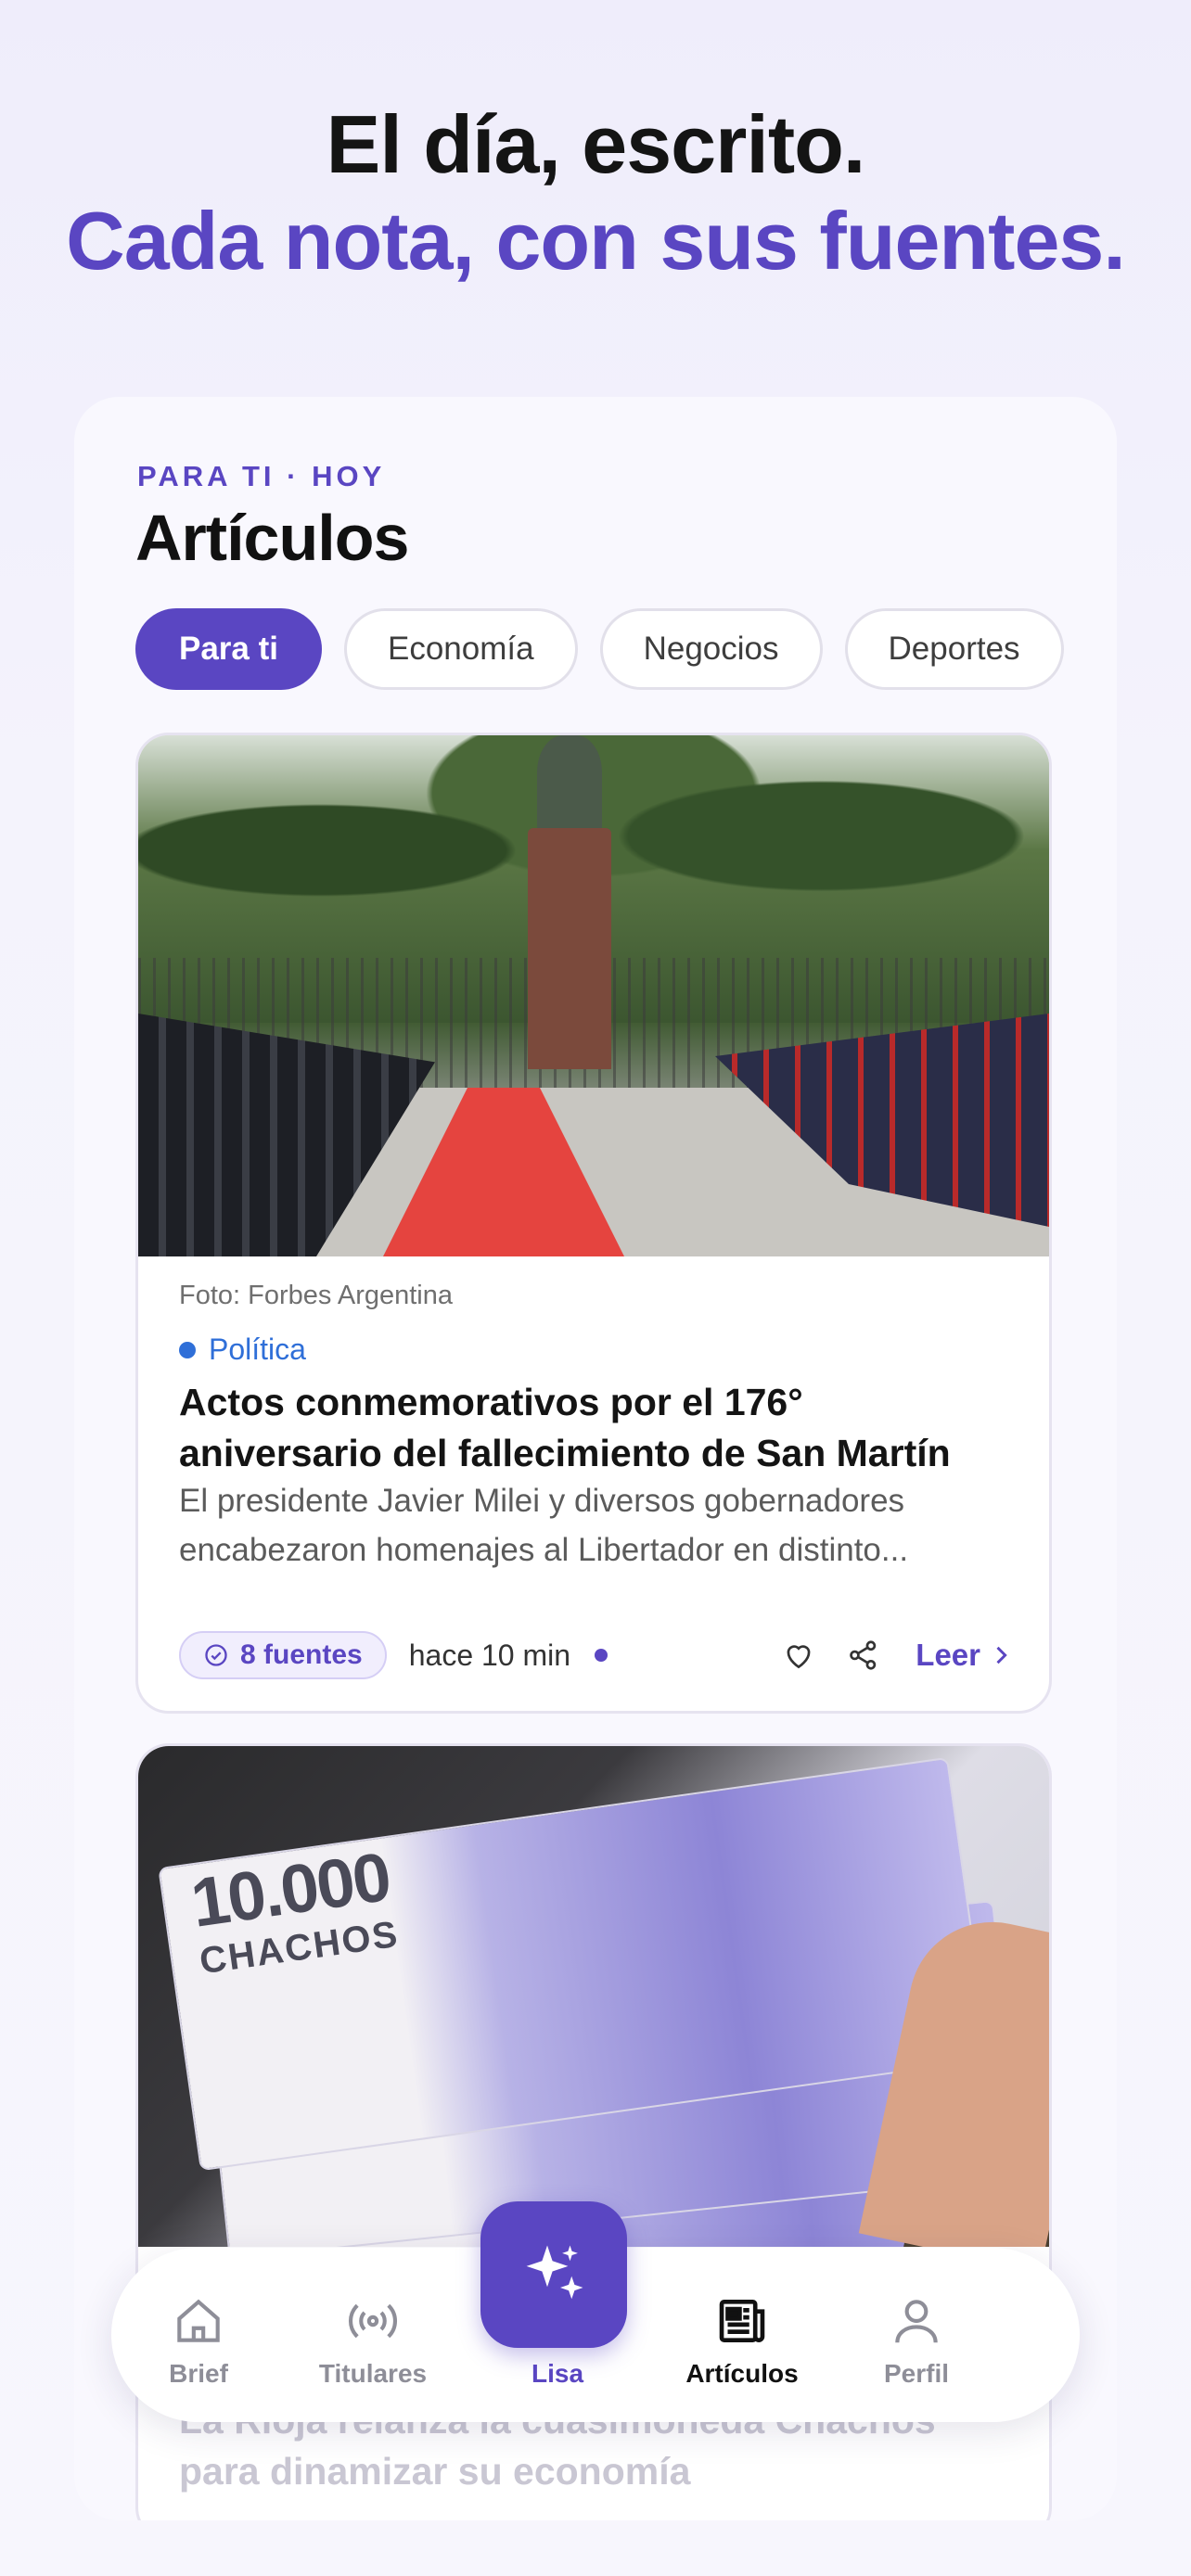 This screenshot has width=1191, height=2576. Describe the element at coordinates (742, 2373) in the screenshot. I see `tab-articulos-label: Artículos` at that location.